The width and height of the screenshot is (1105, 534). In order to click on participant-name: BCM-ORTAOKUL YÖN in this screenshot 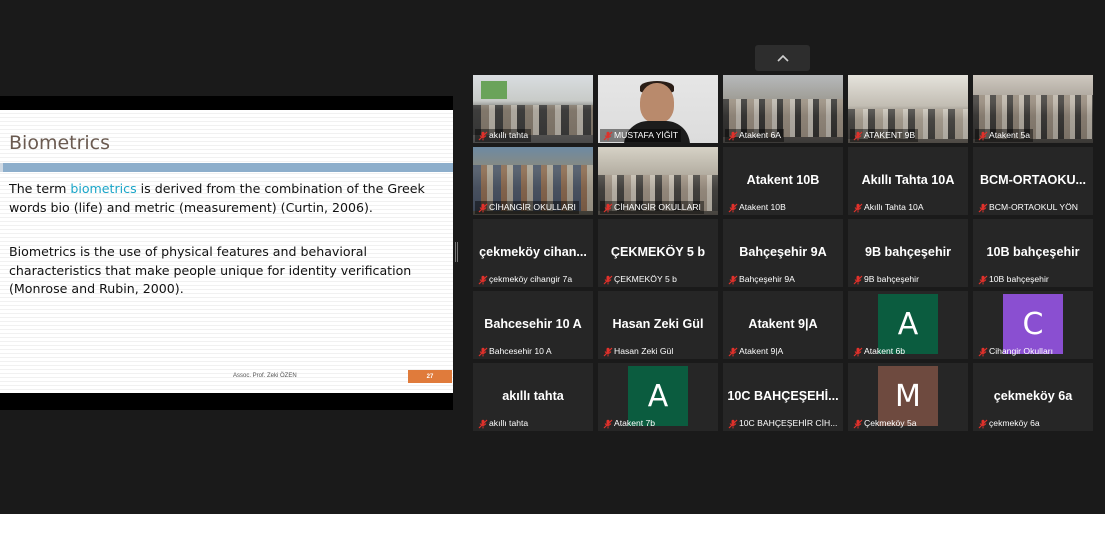, I will do `click(1033, 207)`.